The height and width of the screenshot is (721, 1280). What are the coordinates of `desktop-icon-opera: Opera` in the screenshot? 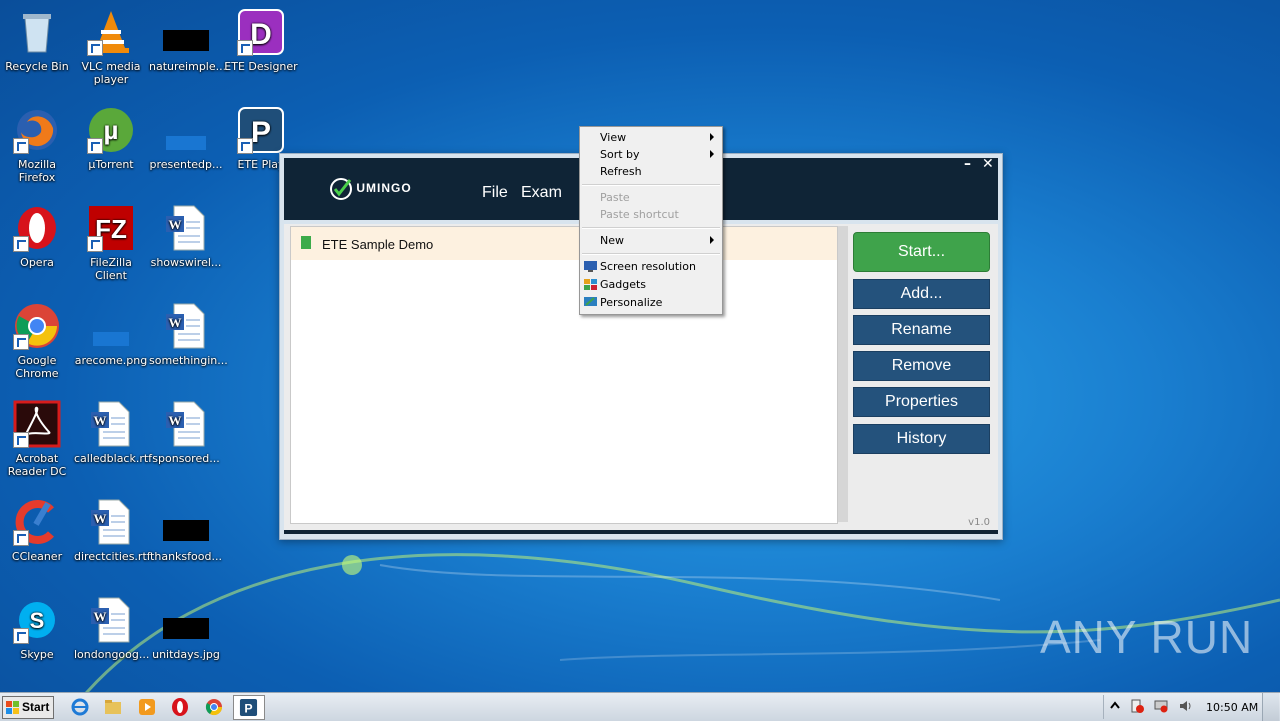 It's located at (37, 236).